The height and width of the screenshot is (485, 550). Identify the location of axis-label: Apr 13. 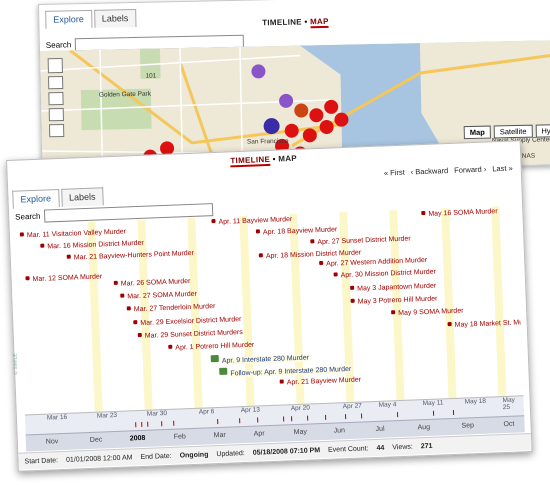
(250, 410).